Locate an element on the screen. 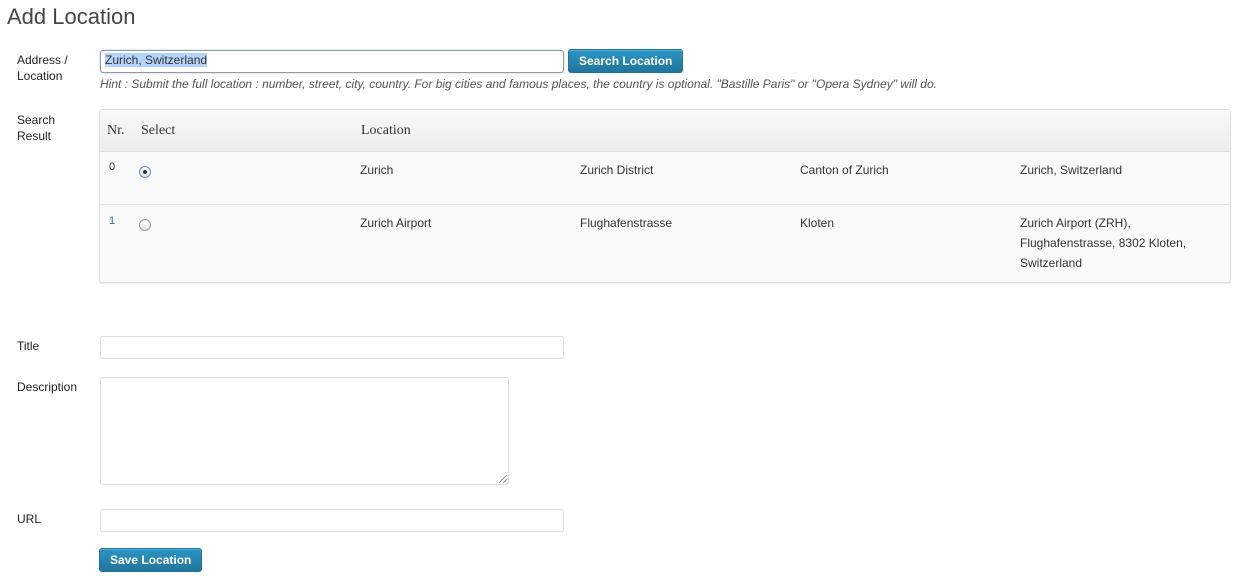  page-title: Add Location is located at coordinates (71, 16).